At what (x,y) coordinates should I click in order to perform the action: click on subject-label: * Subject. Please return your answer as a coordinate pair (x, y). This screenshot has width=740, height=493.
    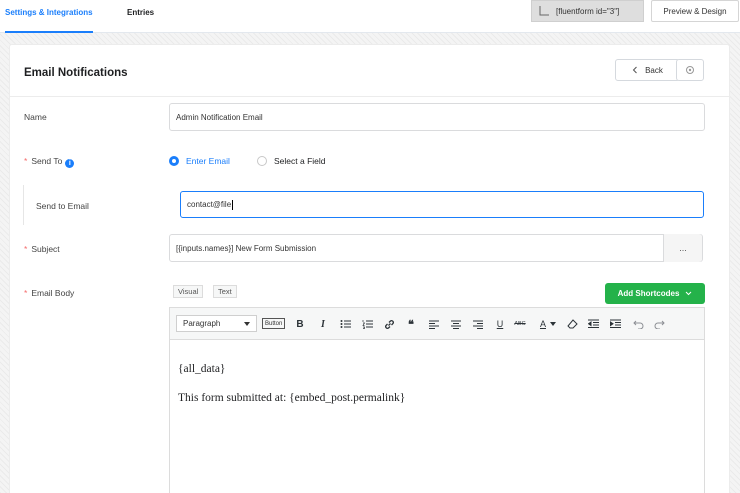
    Looking at the image, I should click on (42, 249).